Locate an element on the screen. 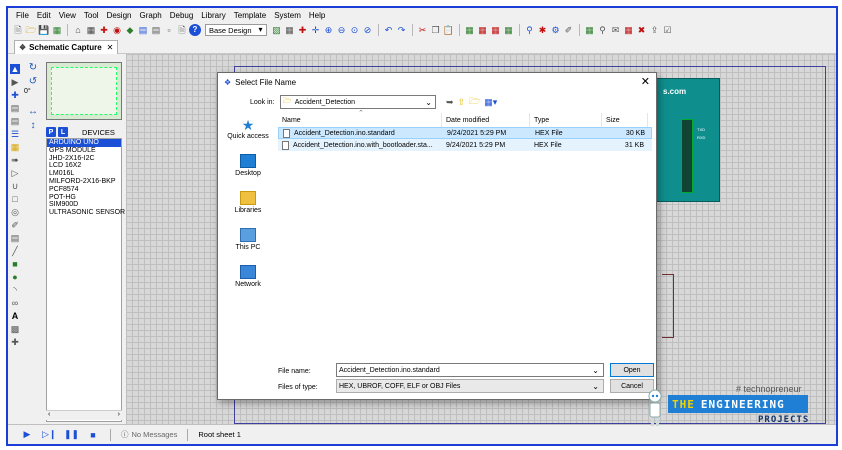 Image resolution: width=842 pixels, height=450 pixels. buses-icon: ☰ is located at coordinates (15, 134).